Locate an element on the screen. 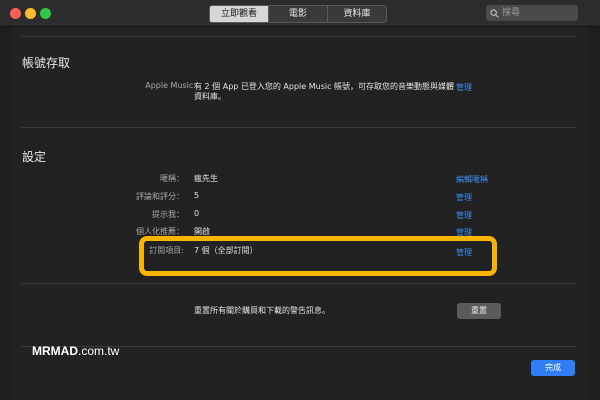 This screenshot has width=600, height=400. reviews-manage-link: 管理 is located at coordinates (464, 197).